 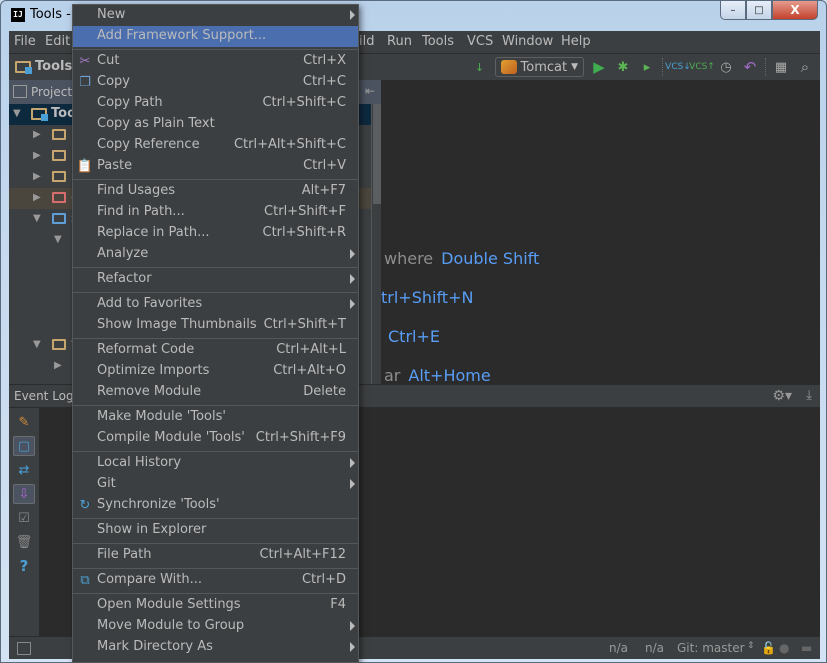 I want to click on vcs-branch-widget: Git: master, so click(x=711, y=648).